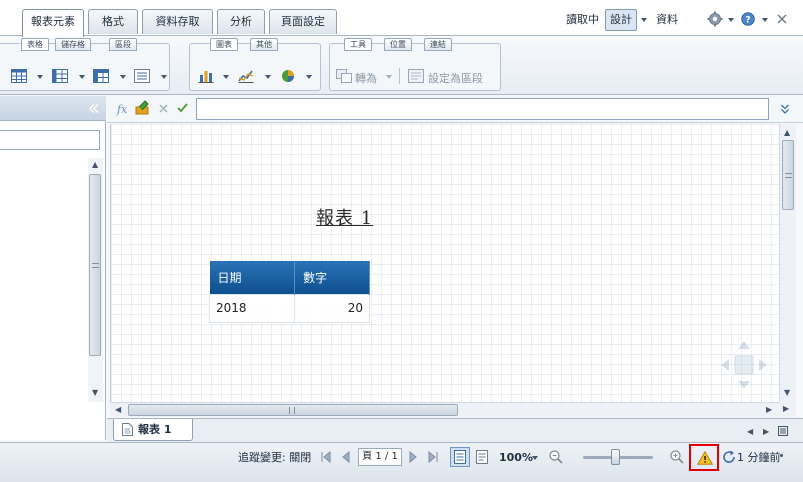  I want to click on left-panel-search-input, so click(50, 140).